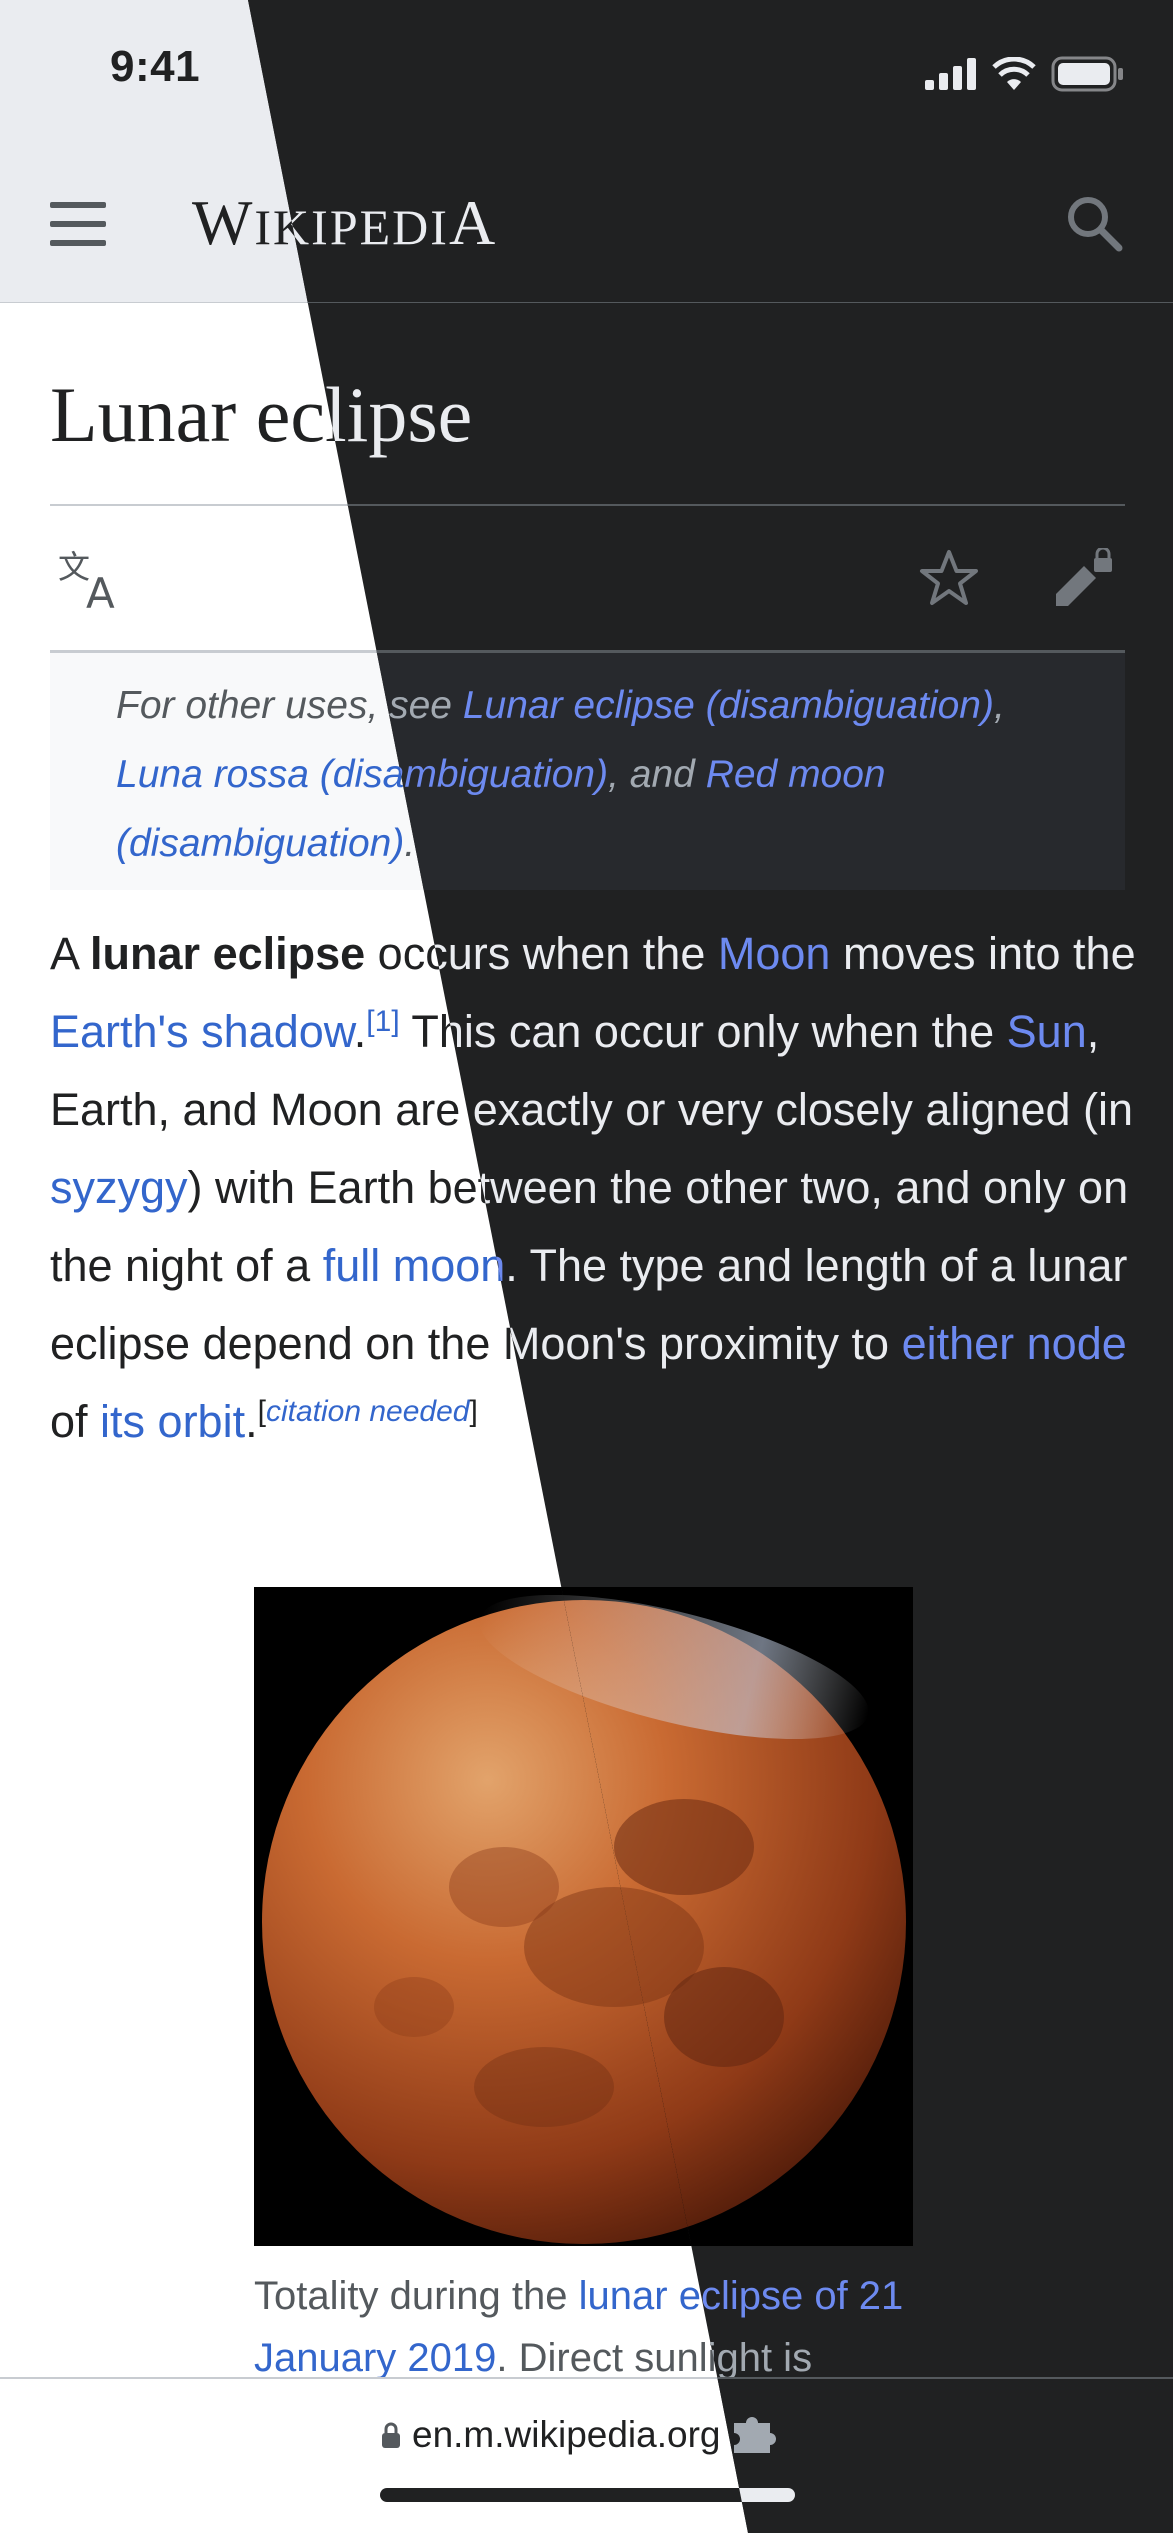 Image resolution: width=1173 pixels, height=2533 pixels. Describe the element at coordinates (1082, 580) in the screenshot. I see `edit-locked-icon` at that location.